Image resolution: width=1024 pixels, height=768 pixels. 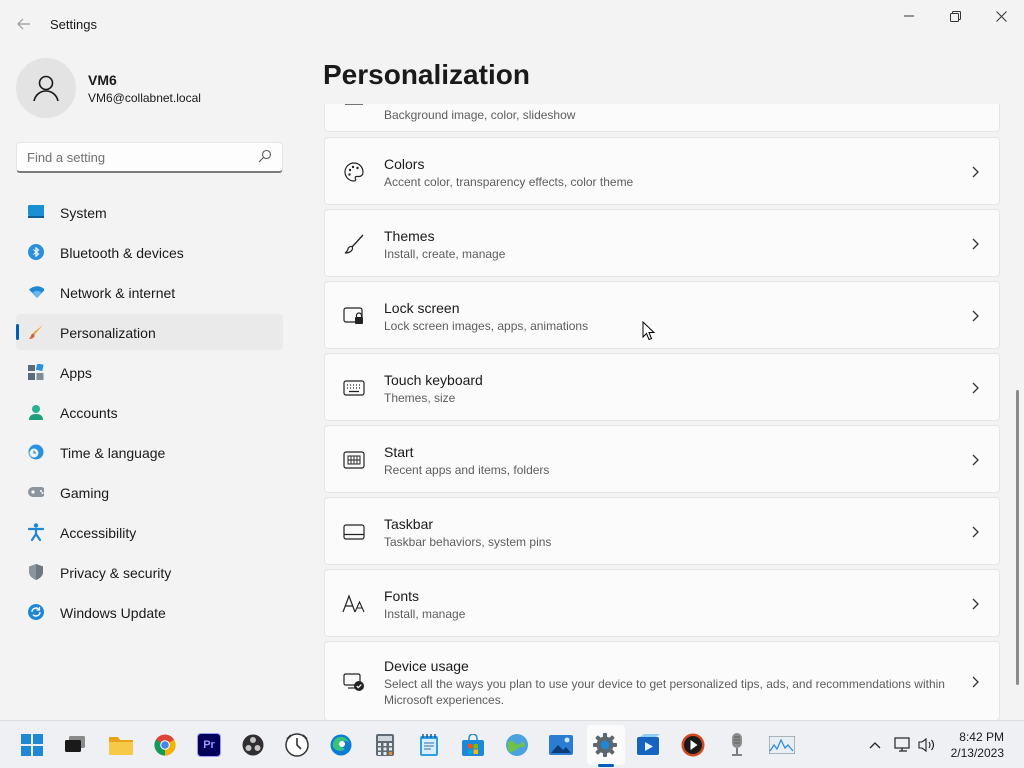 What do you see at coordinates (354, 460) in the screenshot?
I see `start-icon` at bounding box center [354, 460].